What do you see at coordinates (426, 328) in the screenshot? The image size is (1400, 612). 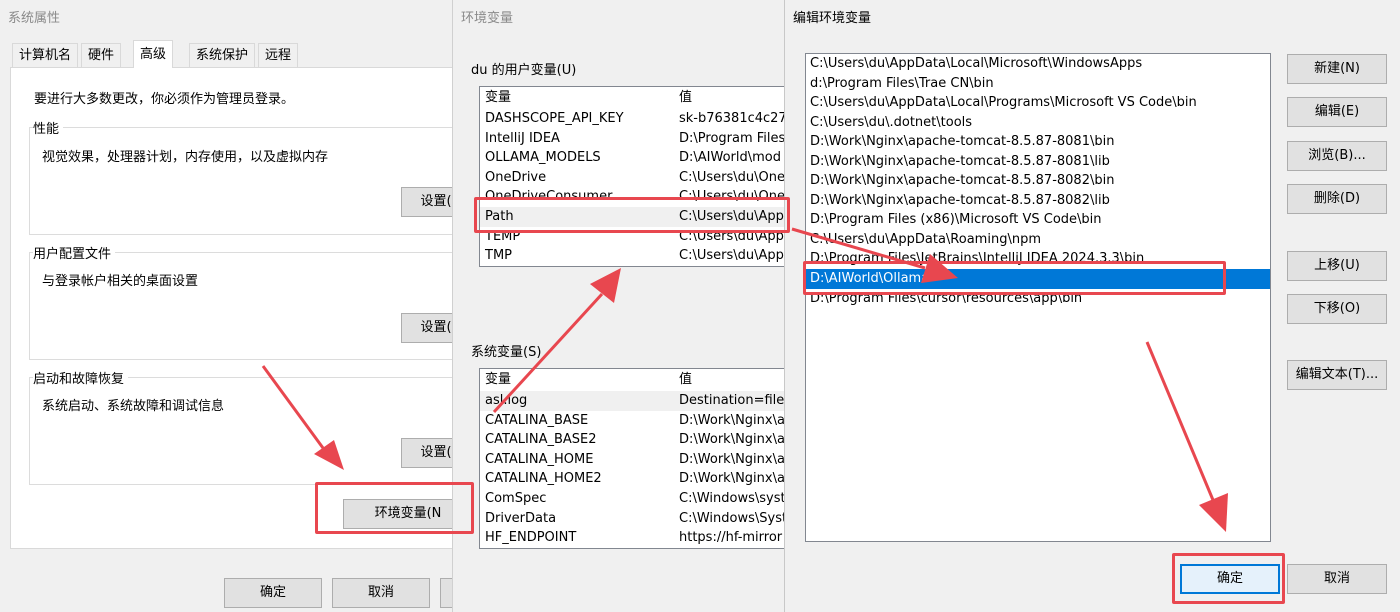 I see `user-profiles-settings-button: 设置(` at bounding box center [426, 328].